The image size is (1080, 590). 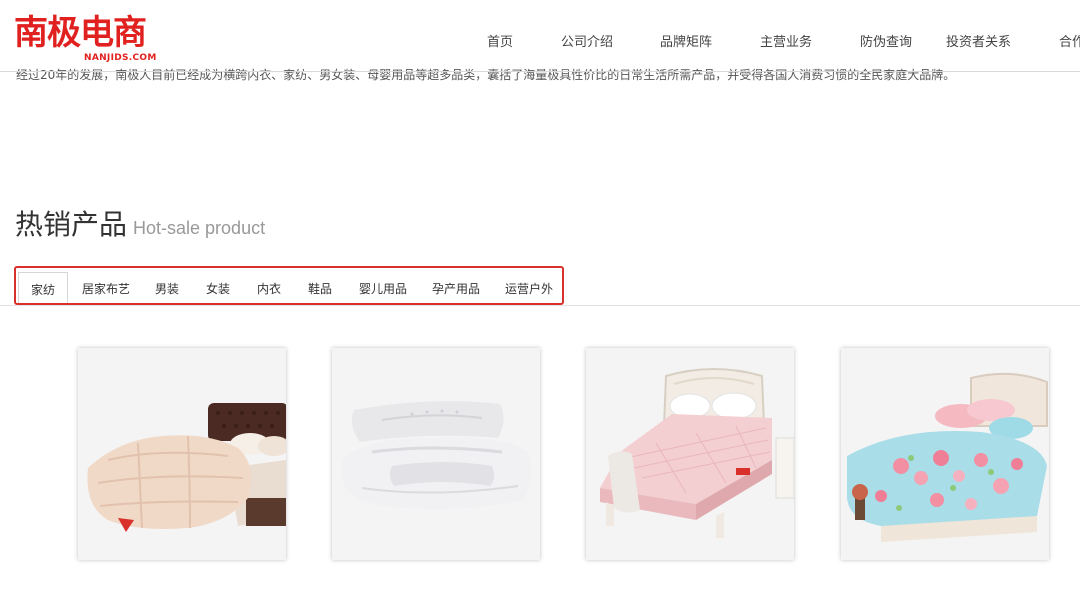 What do you see at coordinates (540, 71) in the screenshot?
I see `header-divider` at bounding box center [540, 71].